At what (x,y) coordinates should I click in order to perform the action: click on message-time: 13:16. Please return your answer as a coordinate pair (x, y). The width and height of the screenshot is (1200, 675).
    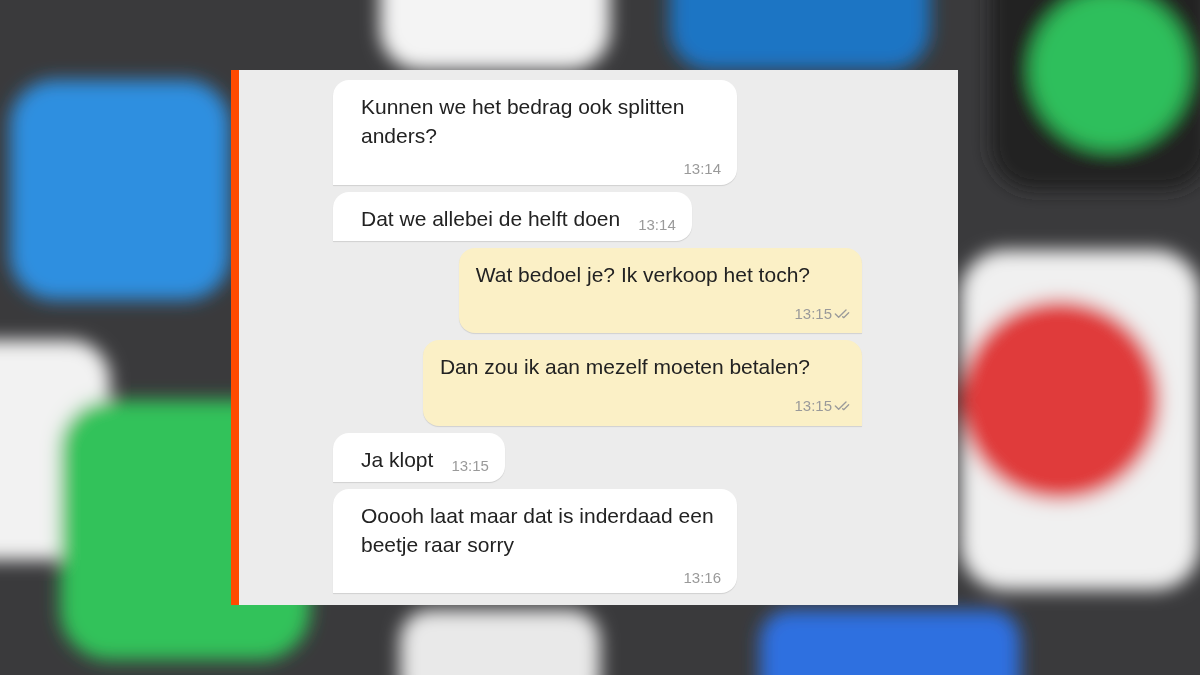
    Looking at the image, I should click on (702, 577).